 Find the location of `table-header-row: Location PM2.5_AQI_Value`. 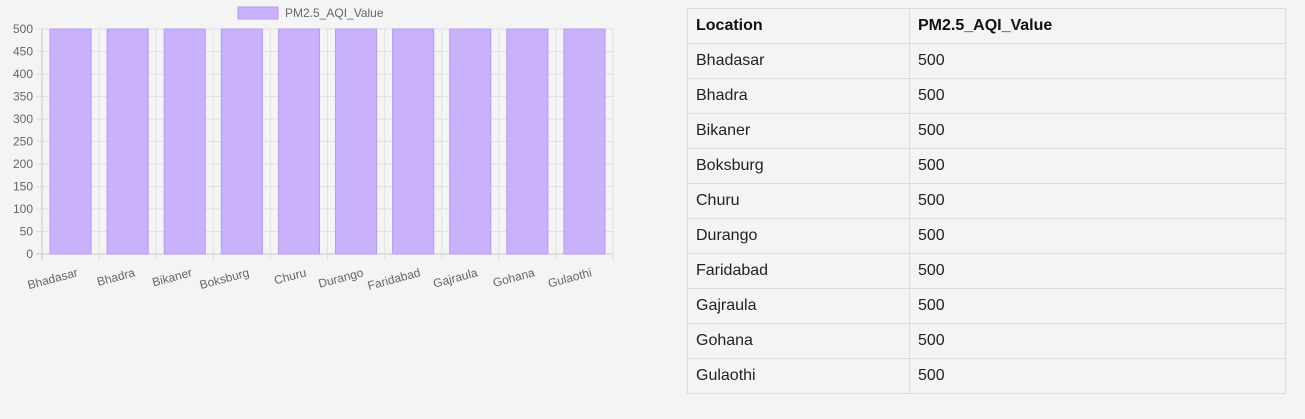

table-header-row: Location PM2.5_AQI_Value is located at coordinates (986, 26).